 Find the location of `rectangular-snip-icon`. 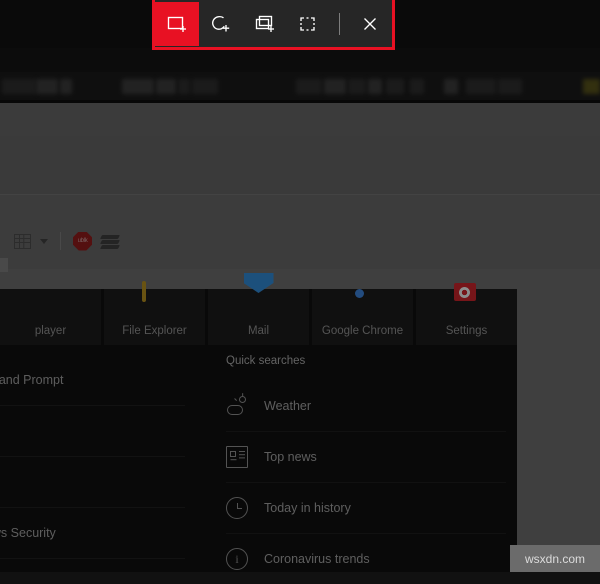

rectangular-snip-icon is located at coordinates (176, 24).